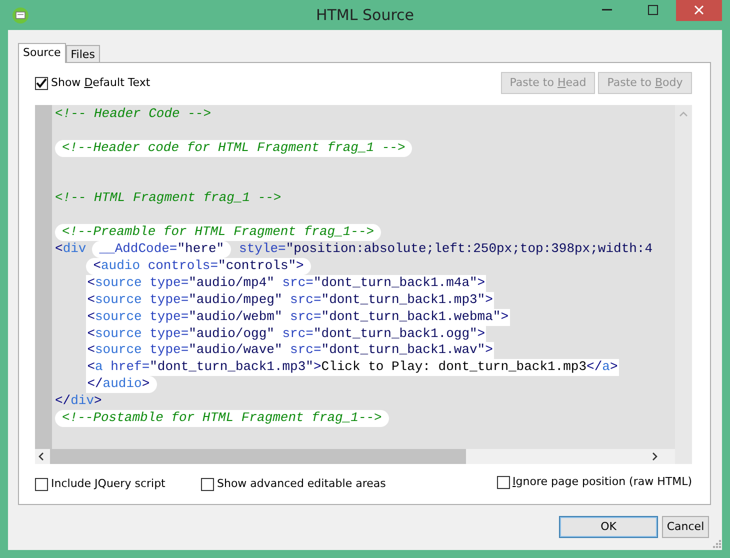 The image size is (730, 558). Describe the element at coordinates (653, 10) in the screenshot. I see `maximize-icon` at that location.